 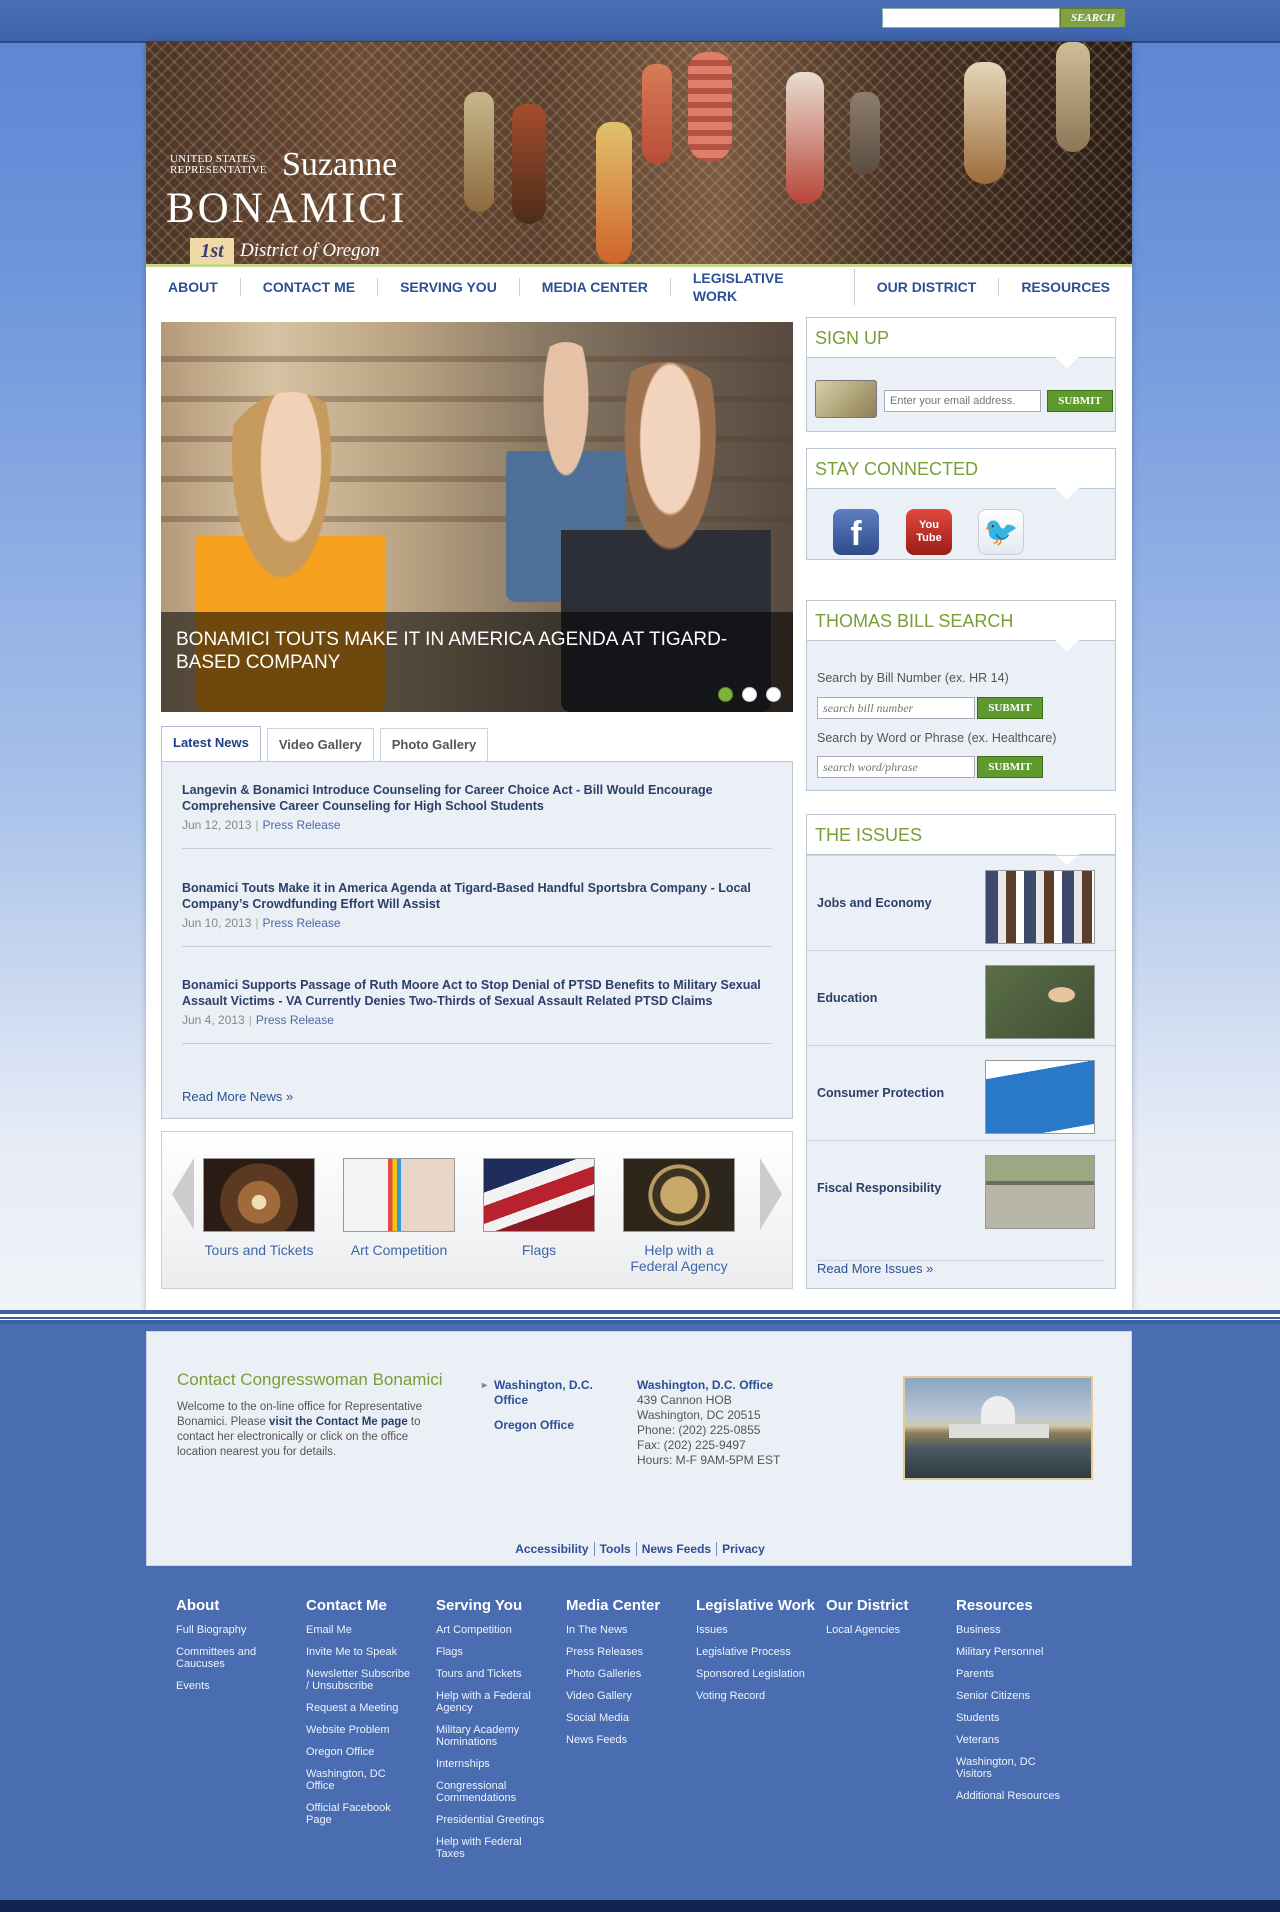 I want to click on sitemap-heading: Our District, so click(x=881, y=1605).